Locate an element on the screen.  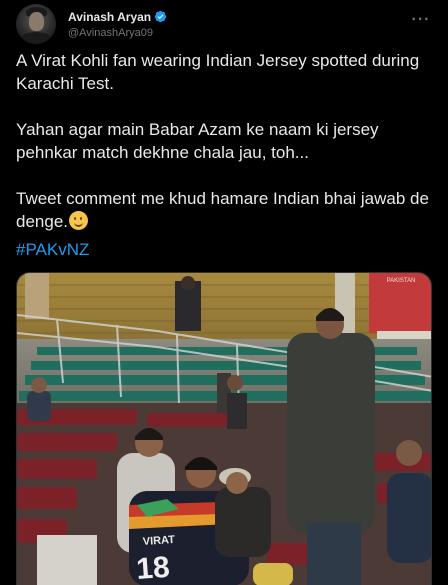
banner-text: PAKISTAN is located at coordinates (401, 281).